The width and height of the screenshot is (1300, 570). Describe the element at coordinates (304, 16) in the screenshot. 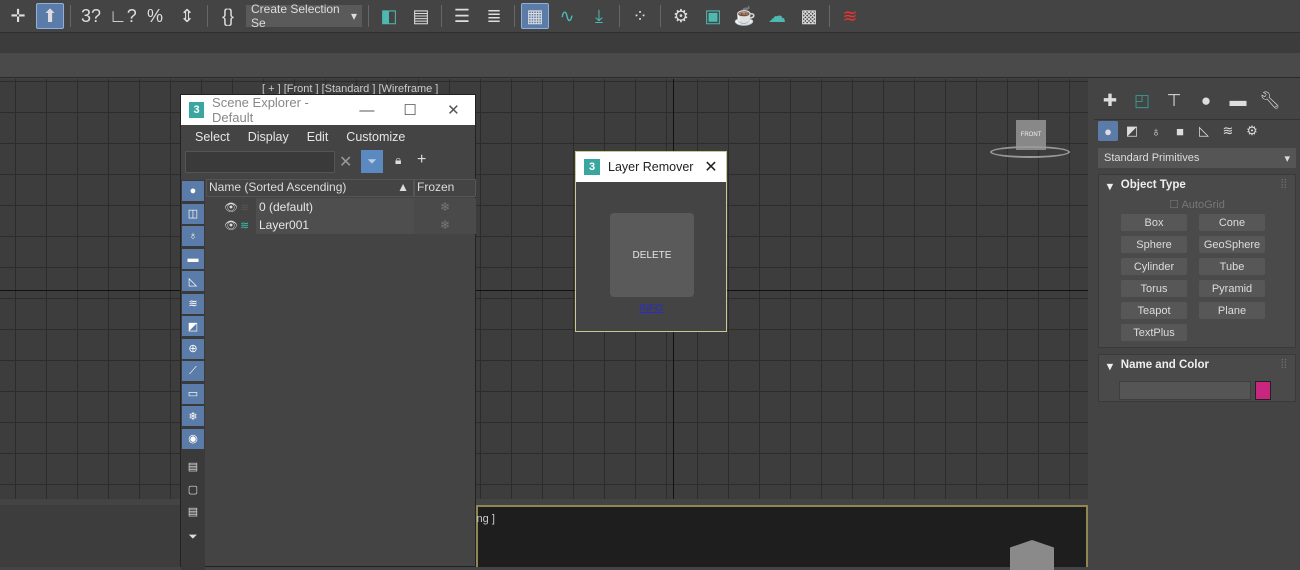

I see `selection-set-dropdown: Create Selection Se ▾` at that location.